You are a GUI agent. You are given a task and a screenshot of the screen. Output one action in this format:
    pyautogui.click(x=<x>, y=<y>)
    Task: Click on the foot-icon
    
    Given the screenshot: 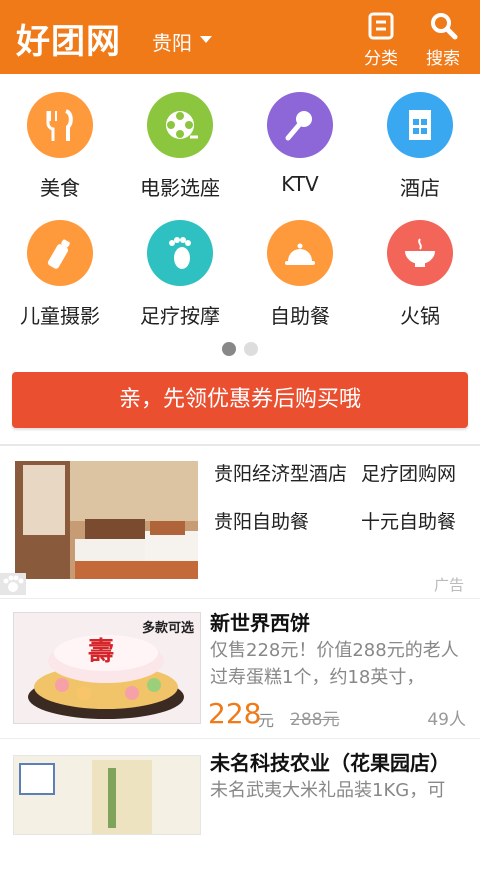 What is the action you would take?
    pyautogui.click(x=180, y=253)
    